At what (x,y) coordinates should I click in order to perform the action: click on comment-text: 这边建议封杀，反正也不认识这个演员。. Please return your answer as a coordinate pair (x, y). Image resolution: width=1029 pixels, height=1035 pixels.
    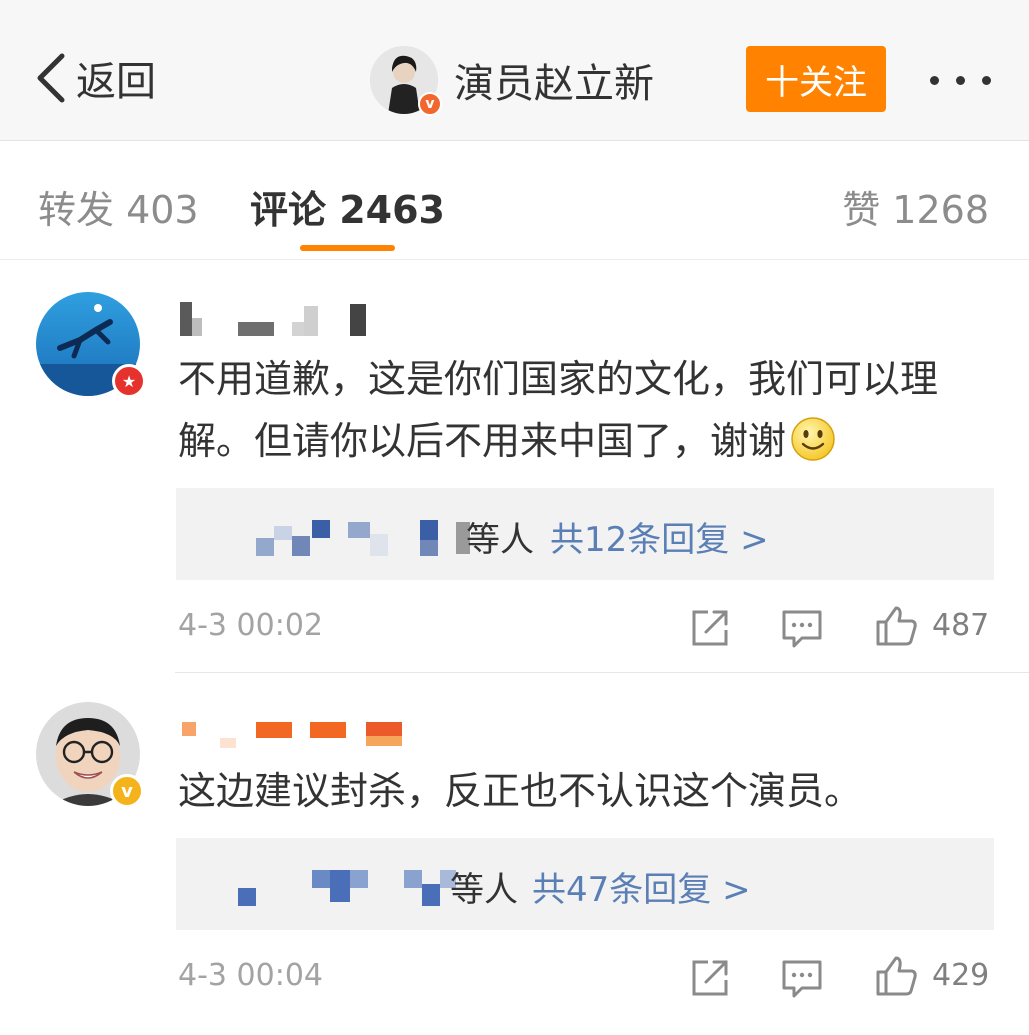
    Looking at the image, I should click on (573, 791).